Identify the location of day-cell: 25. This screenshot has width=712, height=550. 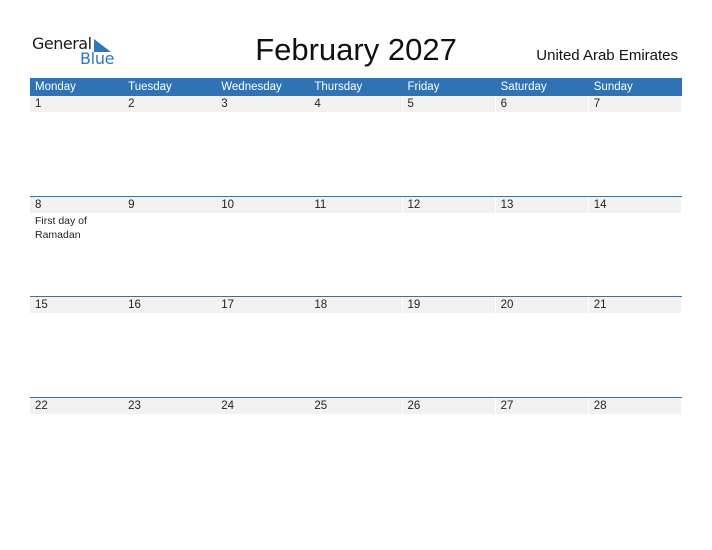
(355, 405).